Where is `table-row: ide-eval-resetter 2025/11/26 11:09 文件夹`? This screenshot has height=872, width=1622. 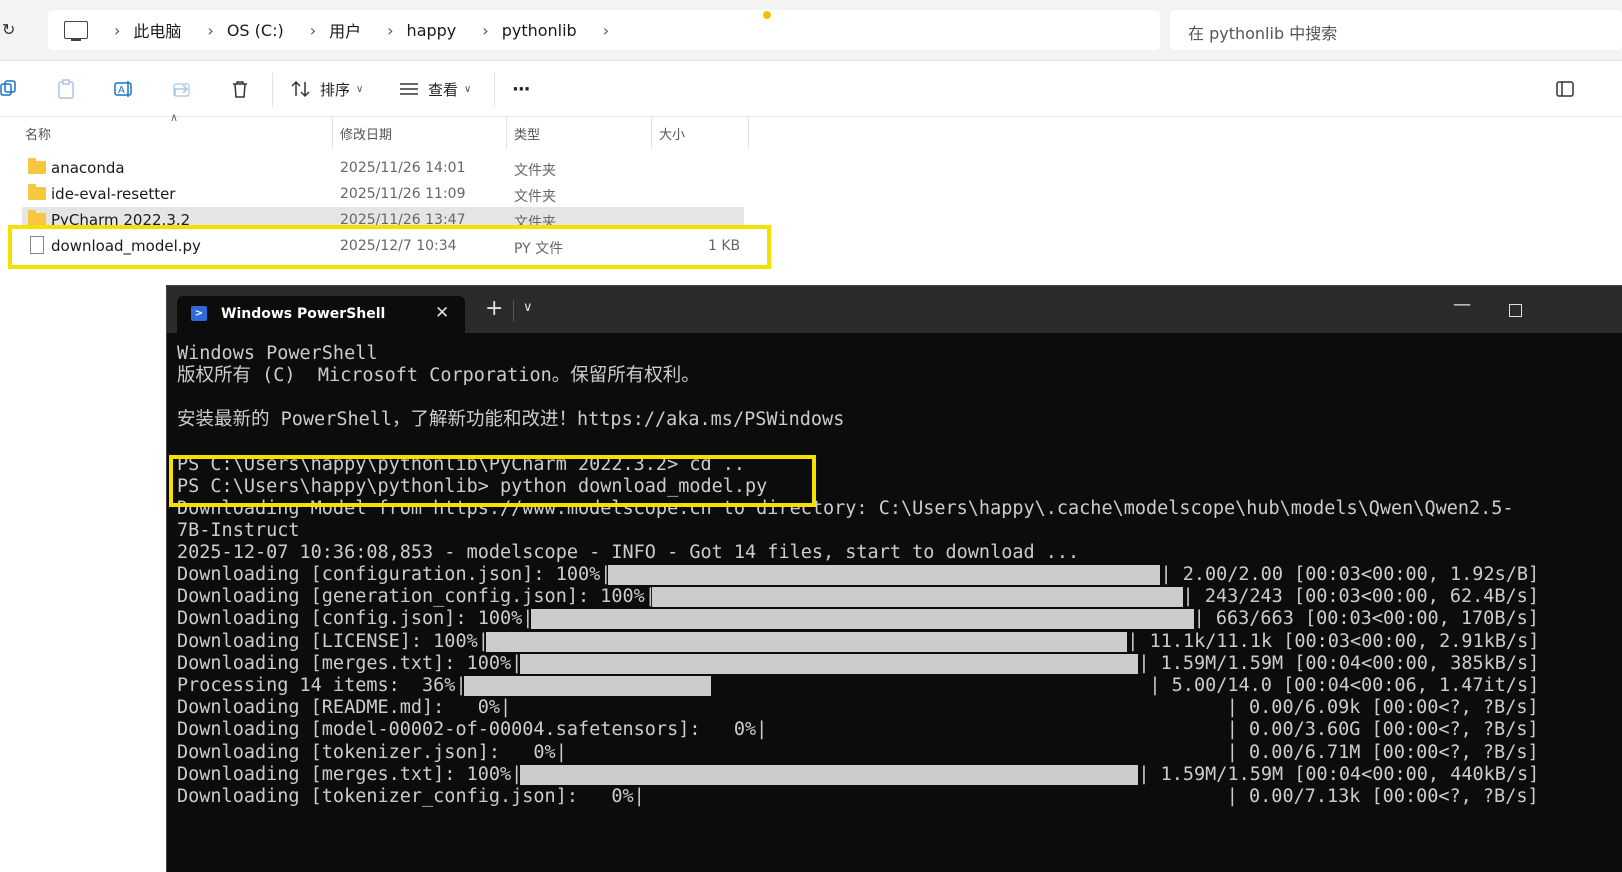 table-row: ide-eval-resetter 2025/11/26 11:09 文件夹 is located at coordinates (383, 194).